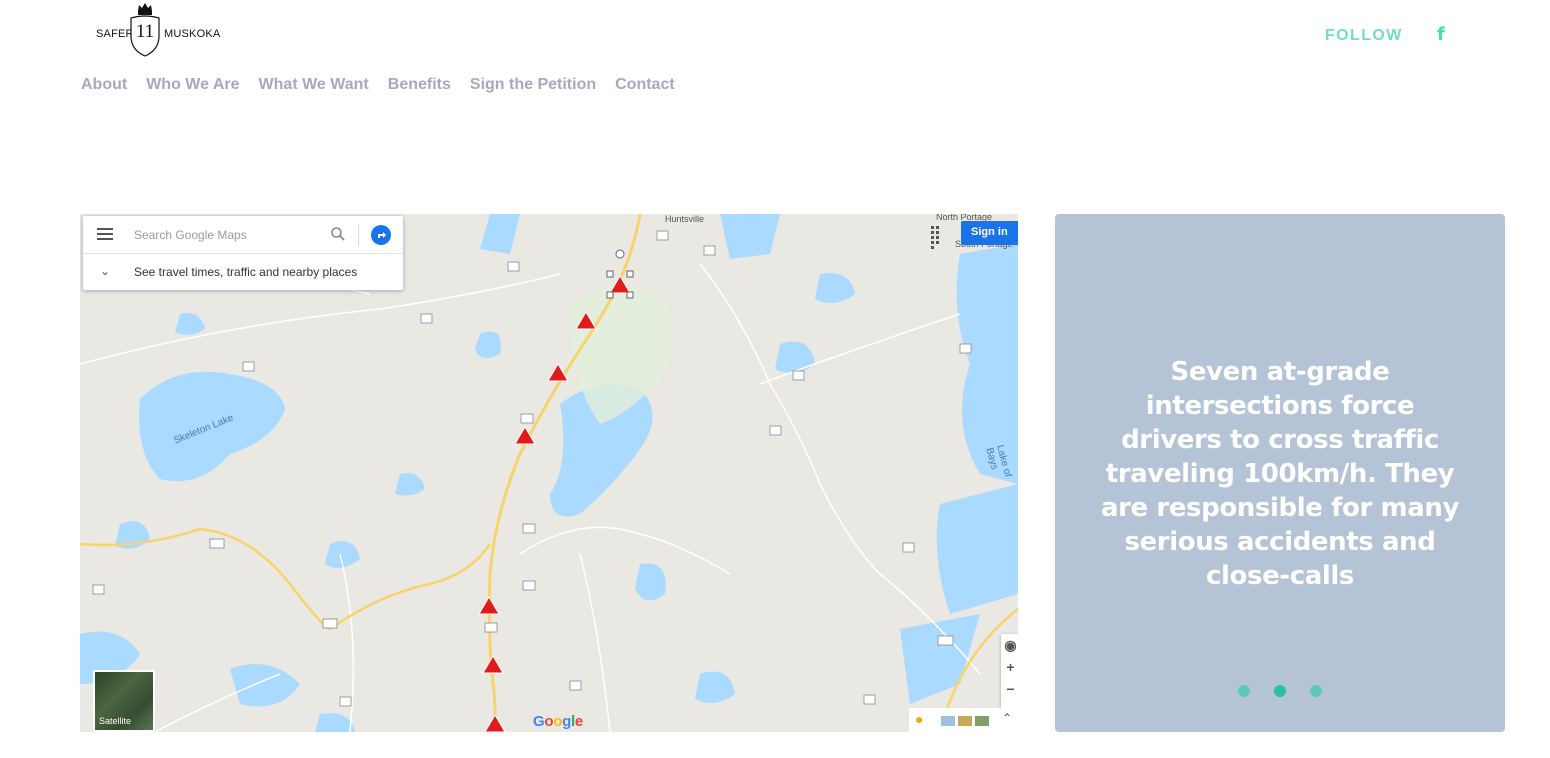 This screenshot has width=1550, height=758. What do you see at coordinates (685, 219) in the screenshot?
I see `map-label-huntsville: Huntsville` at bounding box center [685, 219].